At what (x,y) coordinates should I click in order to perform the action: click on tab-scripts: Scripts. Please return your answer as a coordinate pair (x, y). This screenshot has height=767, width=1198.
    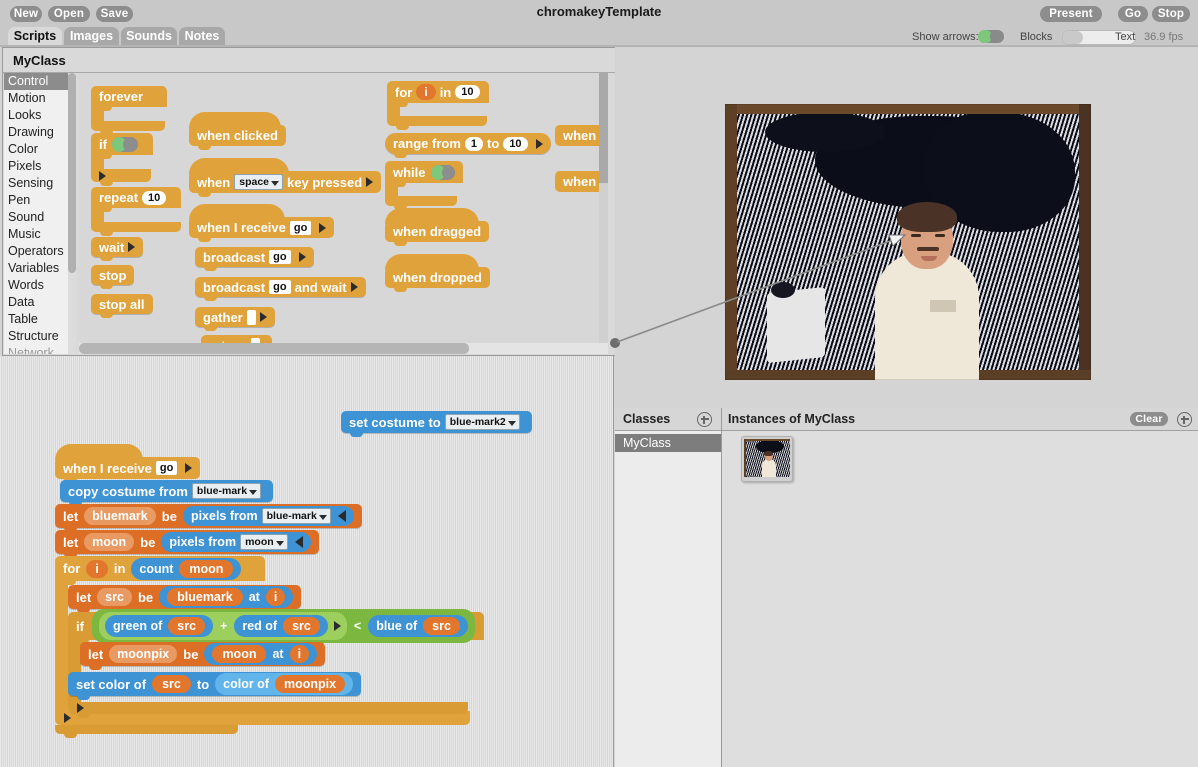
    Looking at the image, I should click on (35, 36).